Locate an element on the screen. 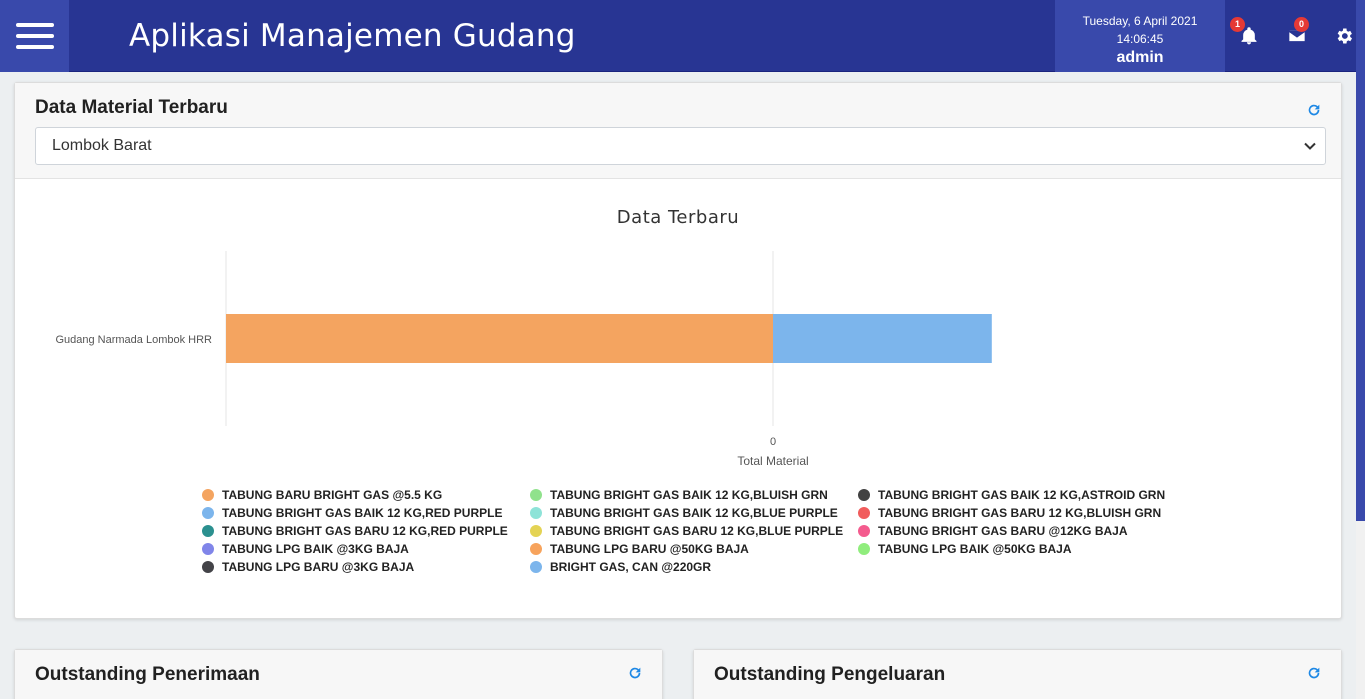  datetime-user-box: Tuesday, 6 April 2021 14:06:45 admin is located at coordinates (1140, 36).